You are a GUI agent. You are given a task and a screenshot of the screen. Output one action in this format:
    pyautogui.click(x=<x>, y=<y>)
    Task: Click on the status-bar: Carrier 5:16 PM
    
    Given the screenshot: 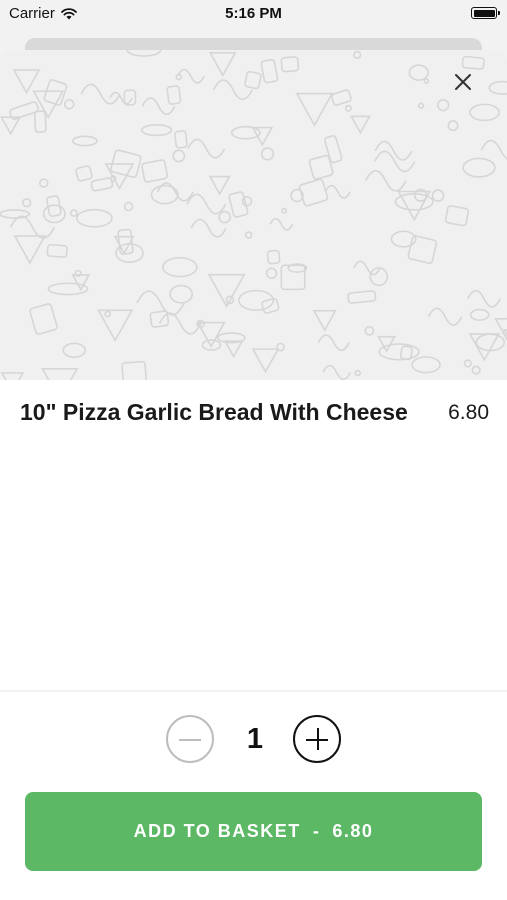 What is the action you would take?
    pyautogui.click(x=253, y=15)
    